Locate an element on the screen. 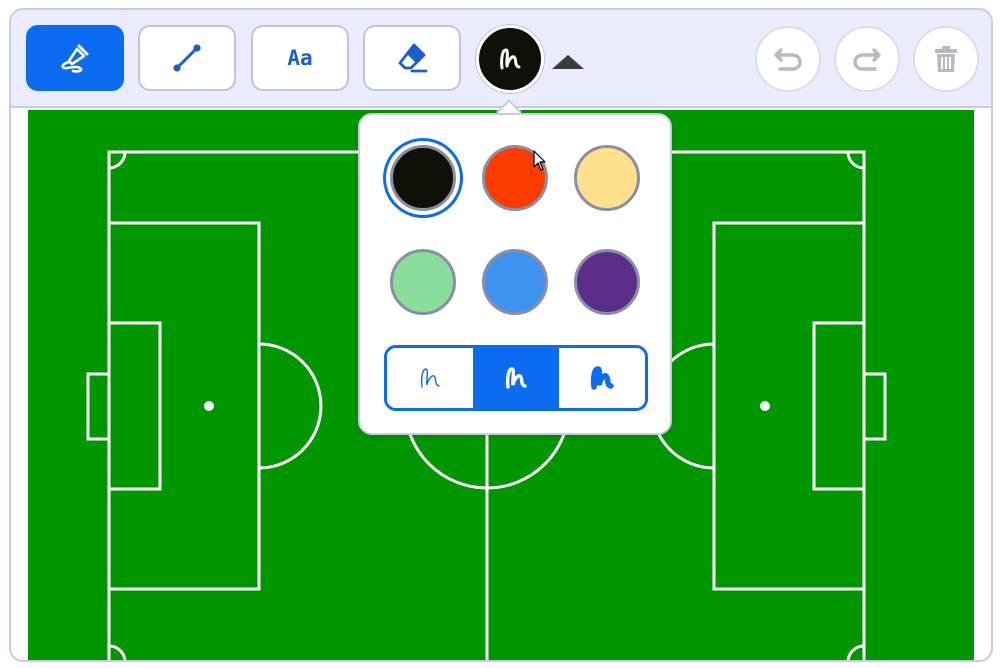 This screenshot has width=1006, height=668. redo-button is located at coordinates (867, 59).